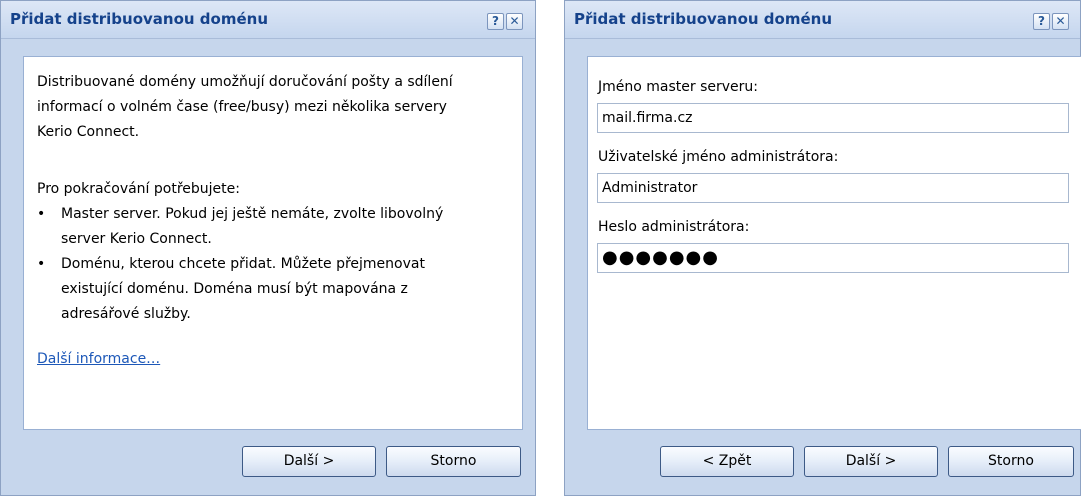  Describe the element at coordinates (833, 118) in the screenshot. I see `master-server-input` at that location.